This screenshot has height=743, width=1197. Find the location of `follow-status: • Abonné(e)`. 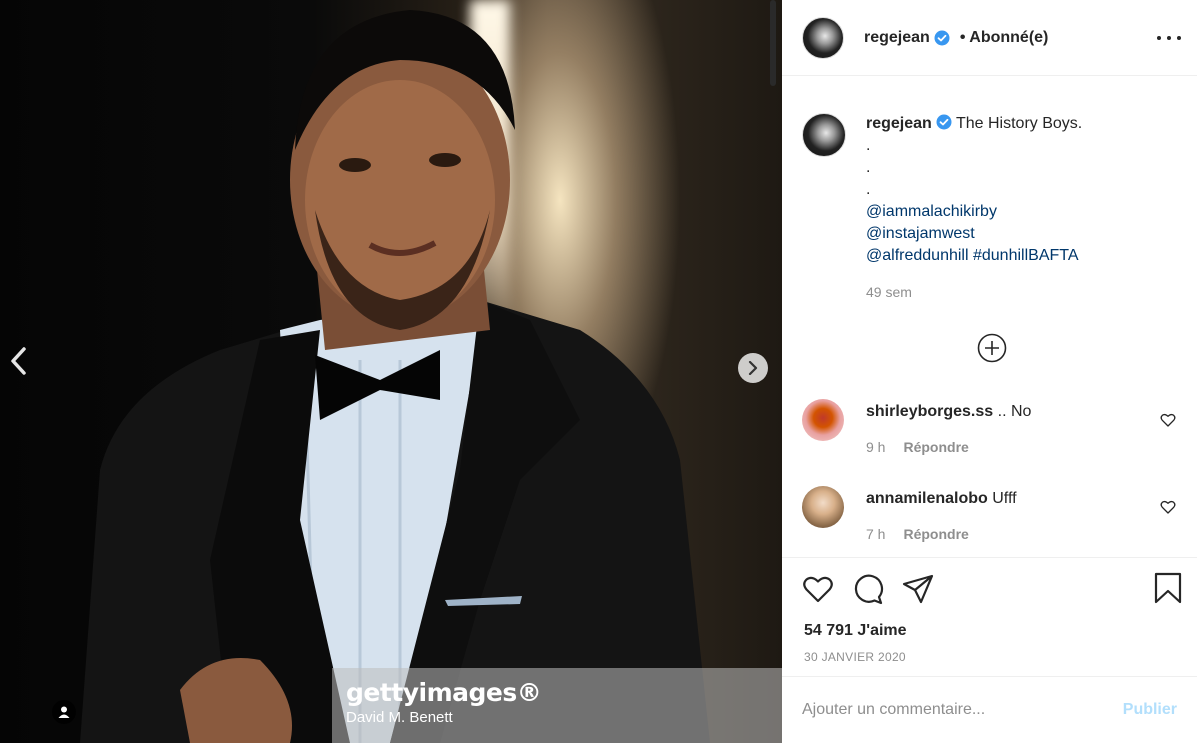

follow-status: • Abonné(e) is located at coordinates (1004, 38).